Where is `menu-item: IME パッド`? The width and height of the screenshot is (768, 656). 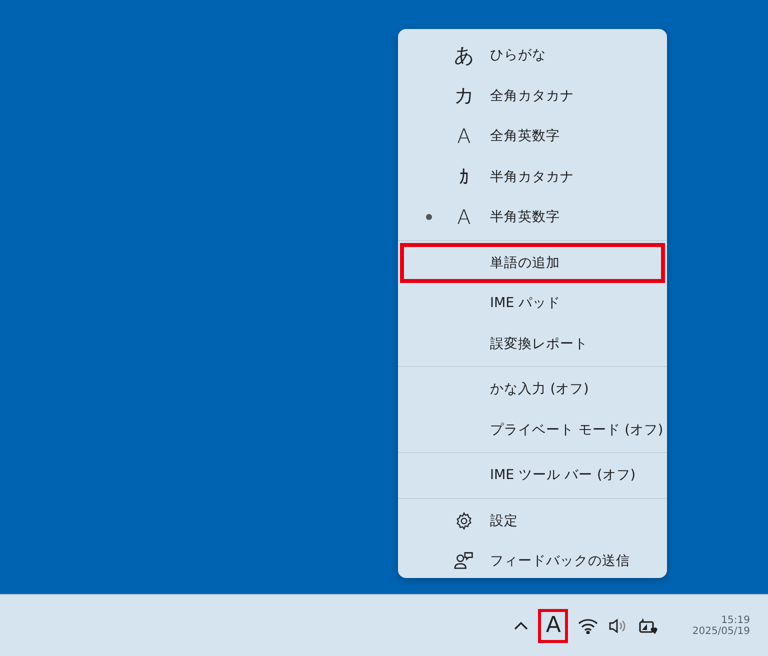 menu-item: IME パッド is located at coordinates (532, 303).